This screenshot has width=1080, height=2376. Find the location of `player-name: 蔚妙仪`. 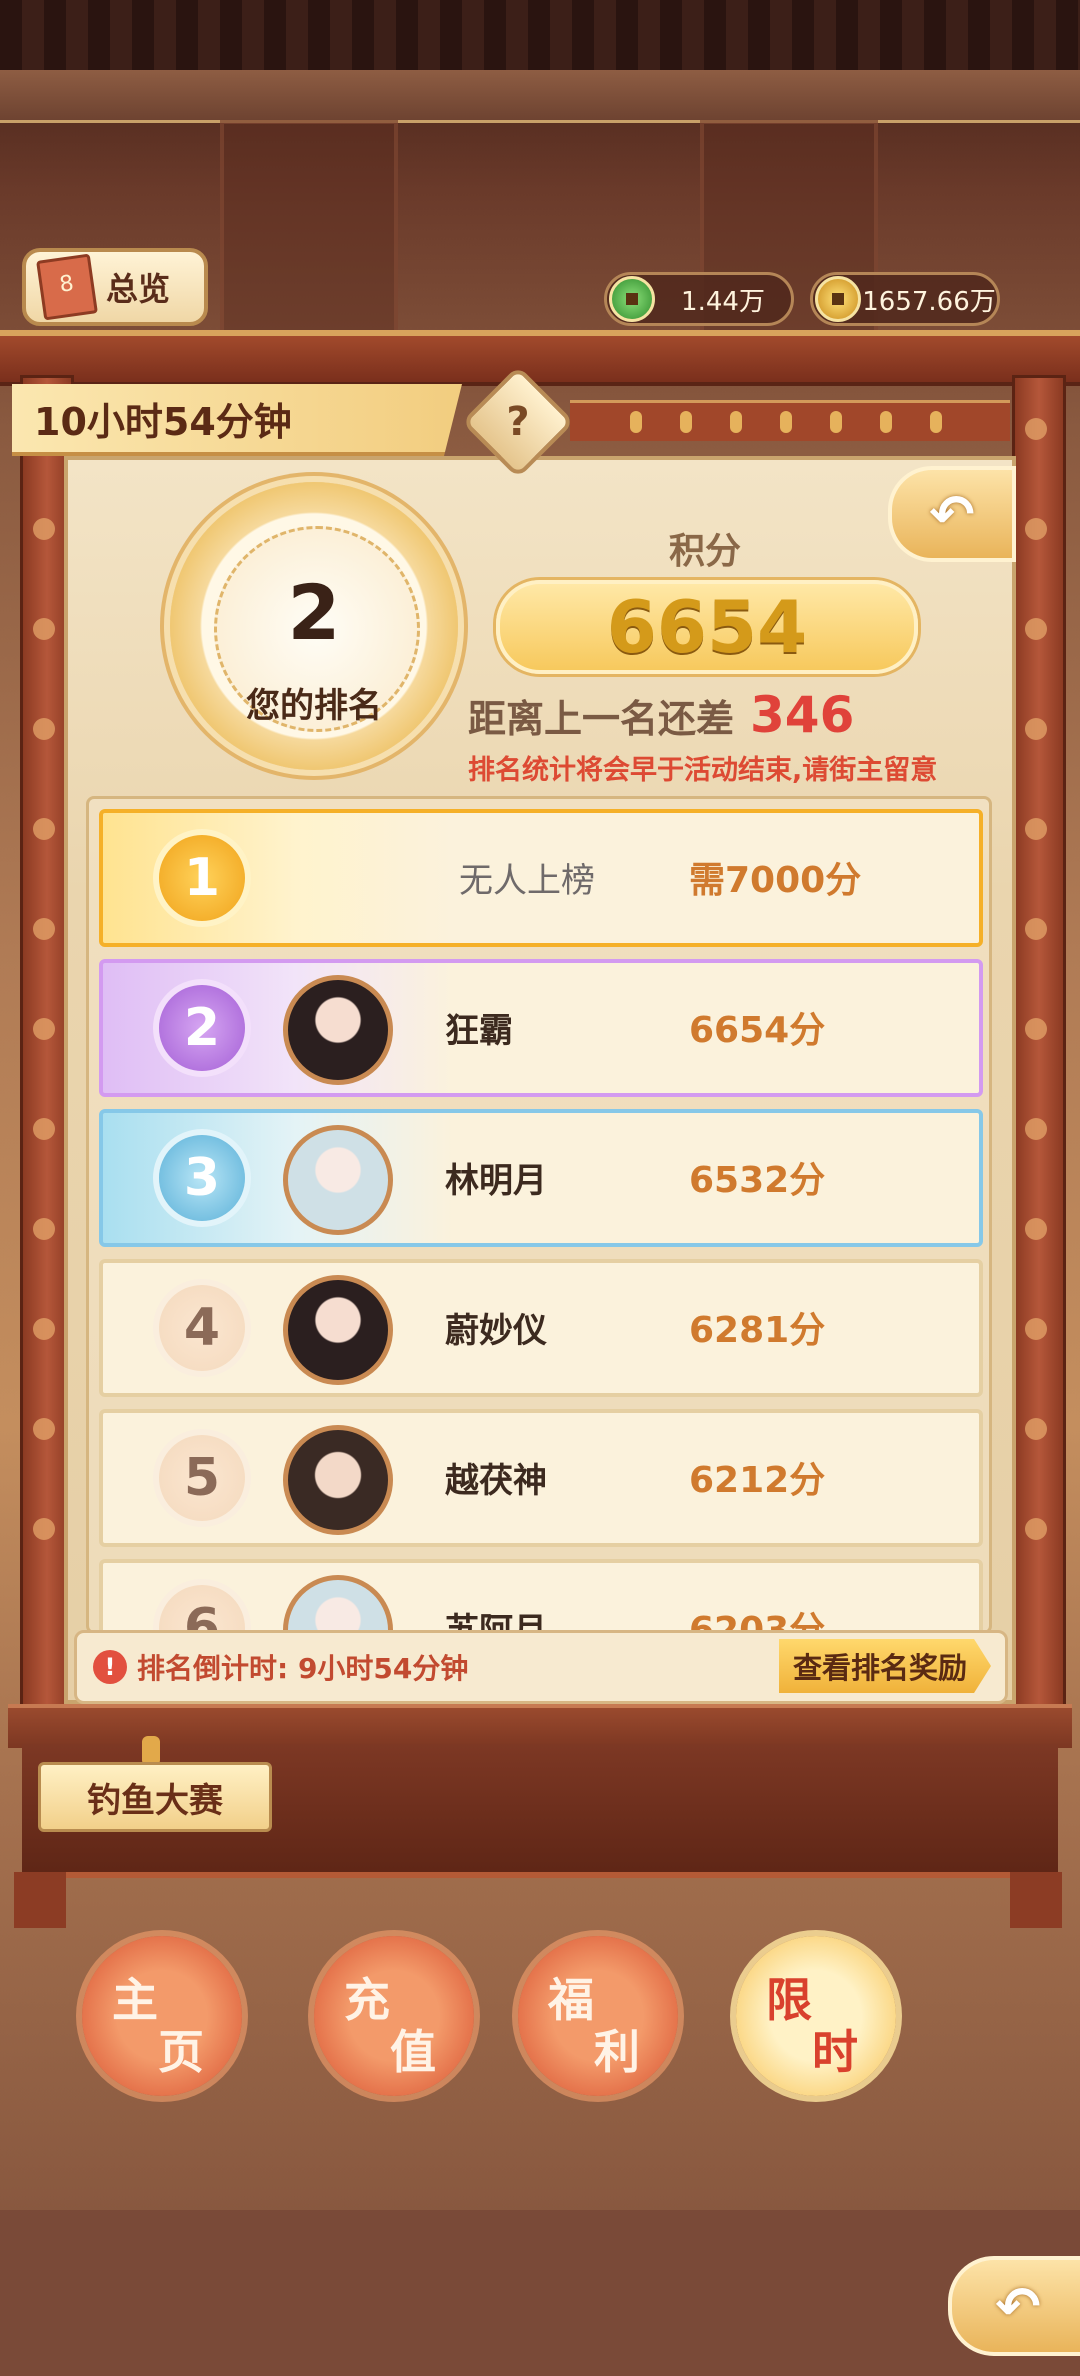

player-name: 蔚妙仪 is located at coordinates (496, 1331).